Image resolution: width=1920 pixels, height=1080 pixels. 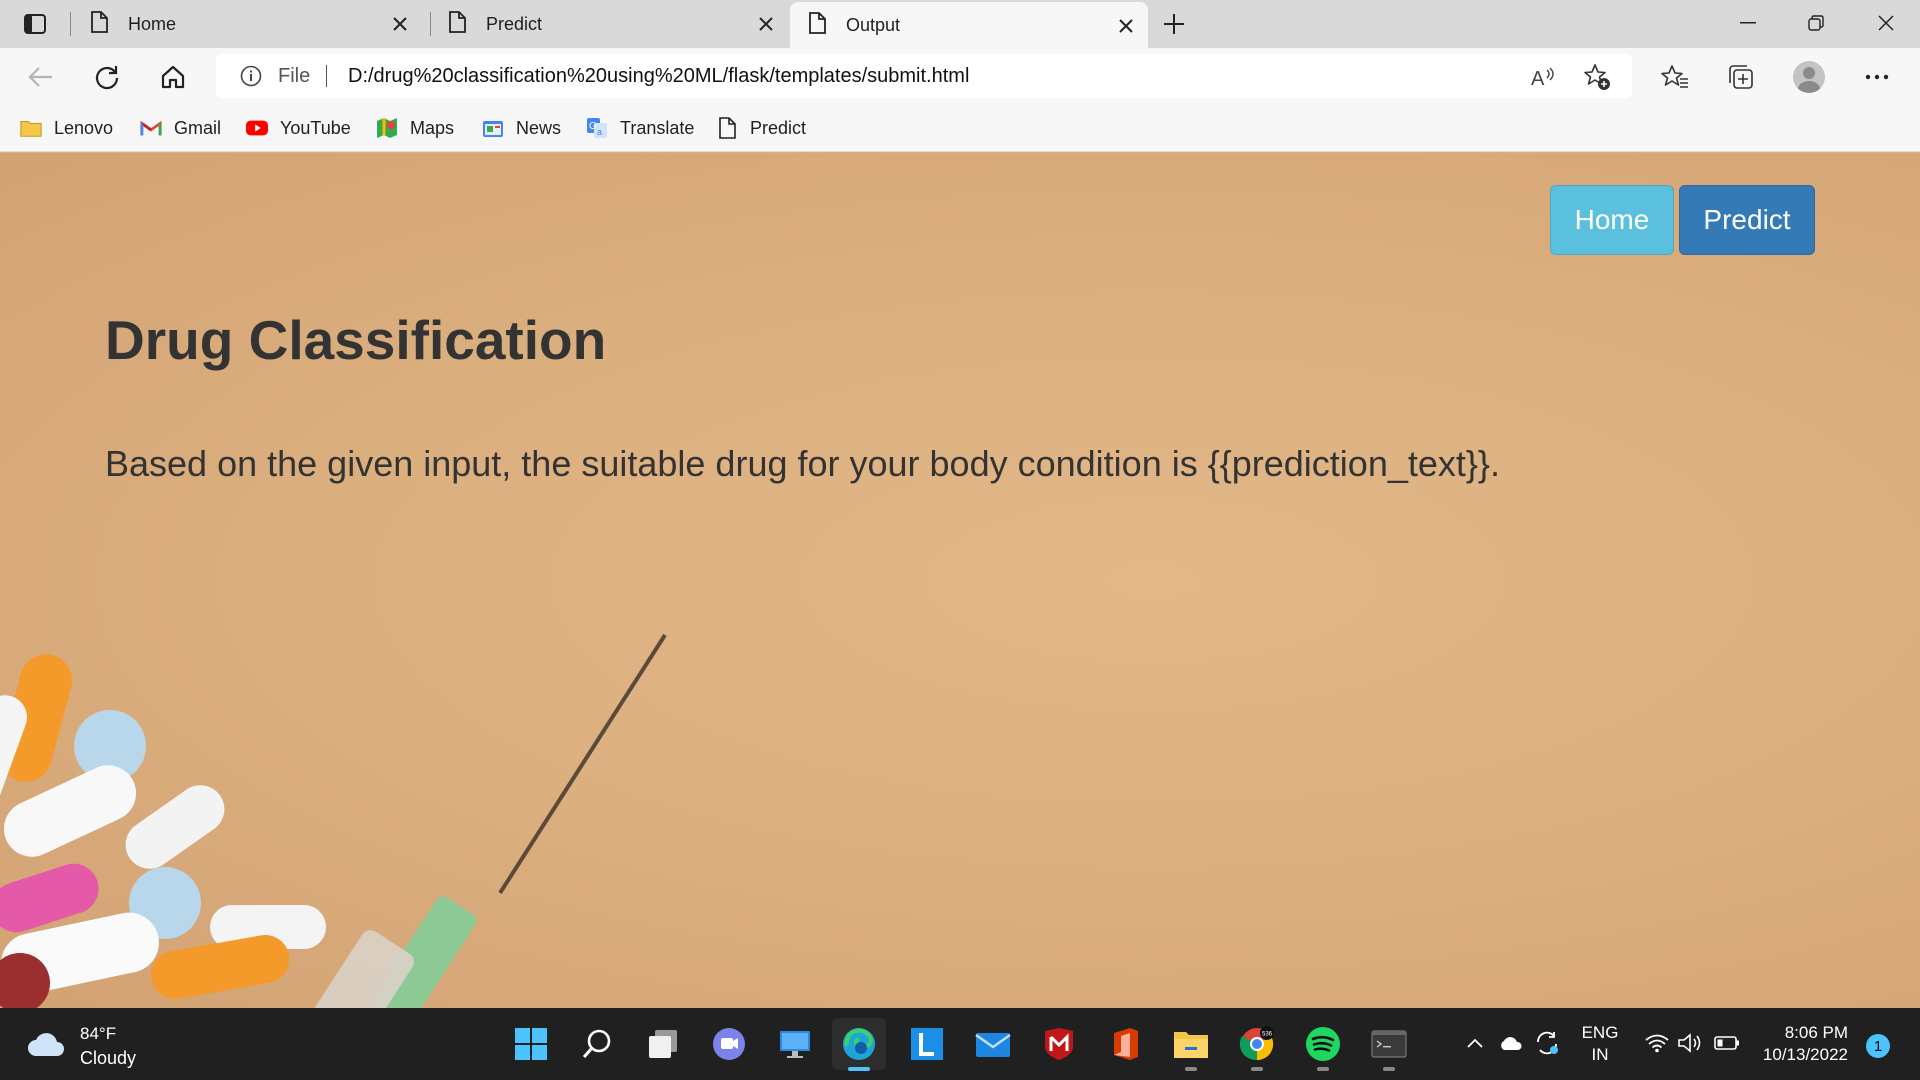 I want to click on spotify-icon, so click(x=1323, y=1044).